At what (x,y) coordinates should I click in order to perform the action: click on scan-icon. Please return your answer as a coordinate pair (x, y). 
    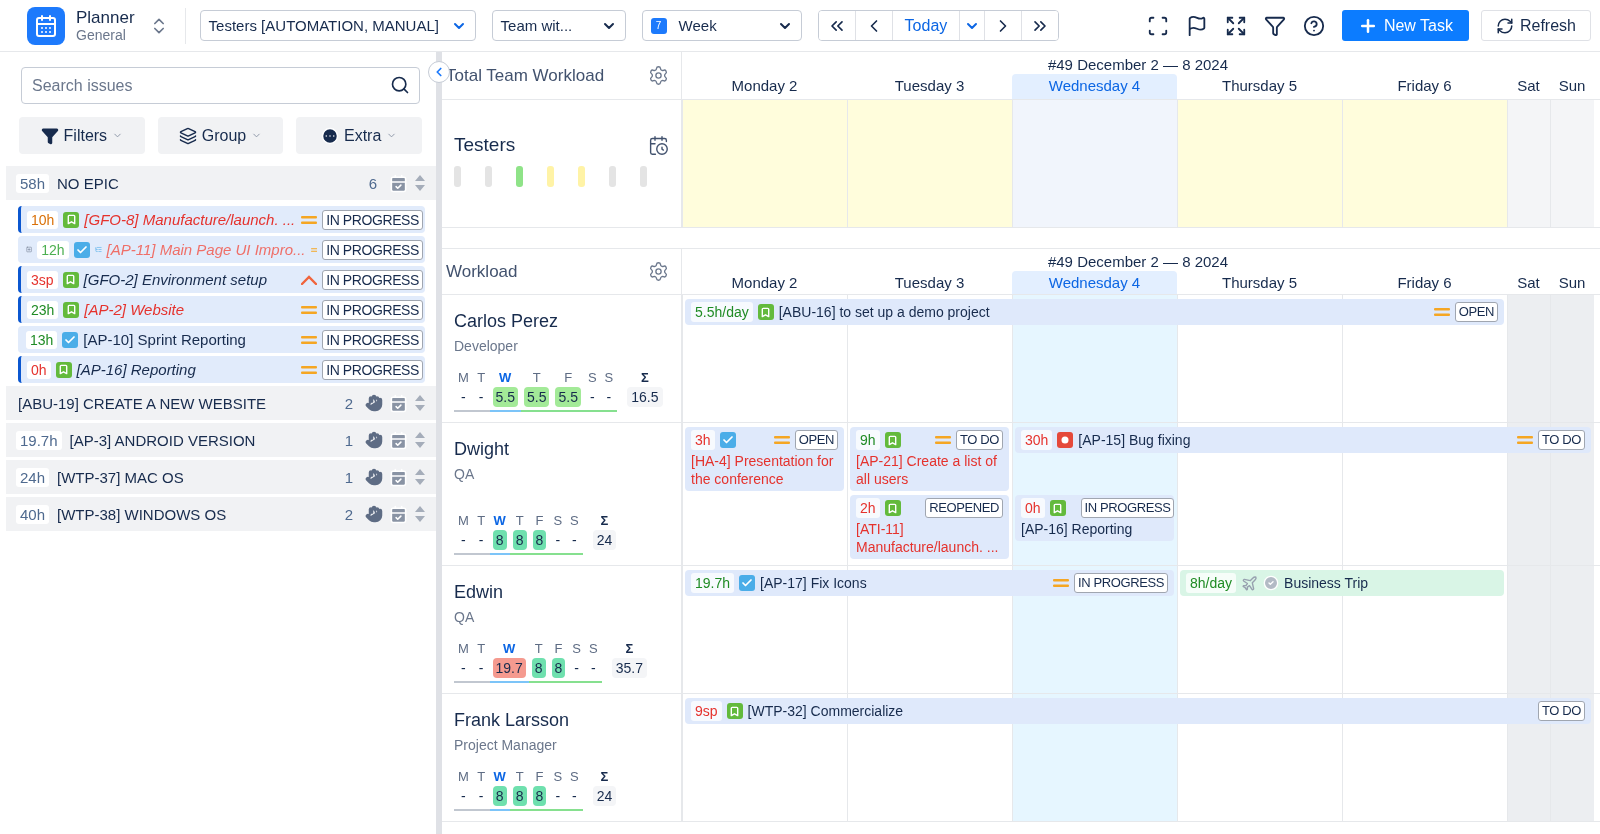
    Looking at the image, I should click on (1157, 25).